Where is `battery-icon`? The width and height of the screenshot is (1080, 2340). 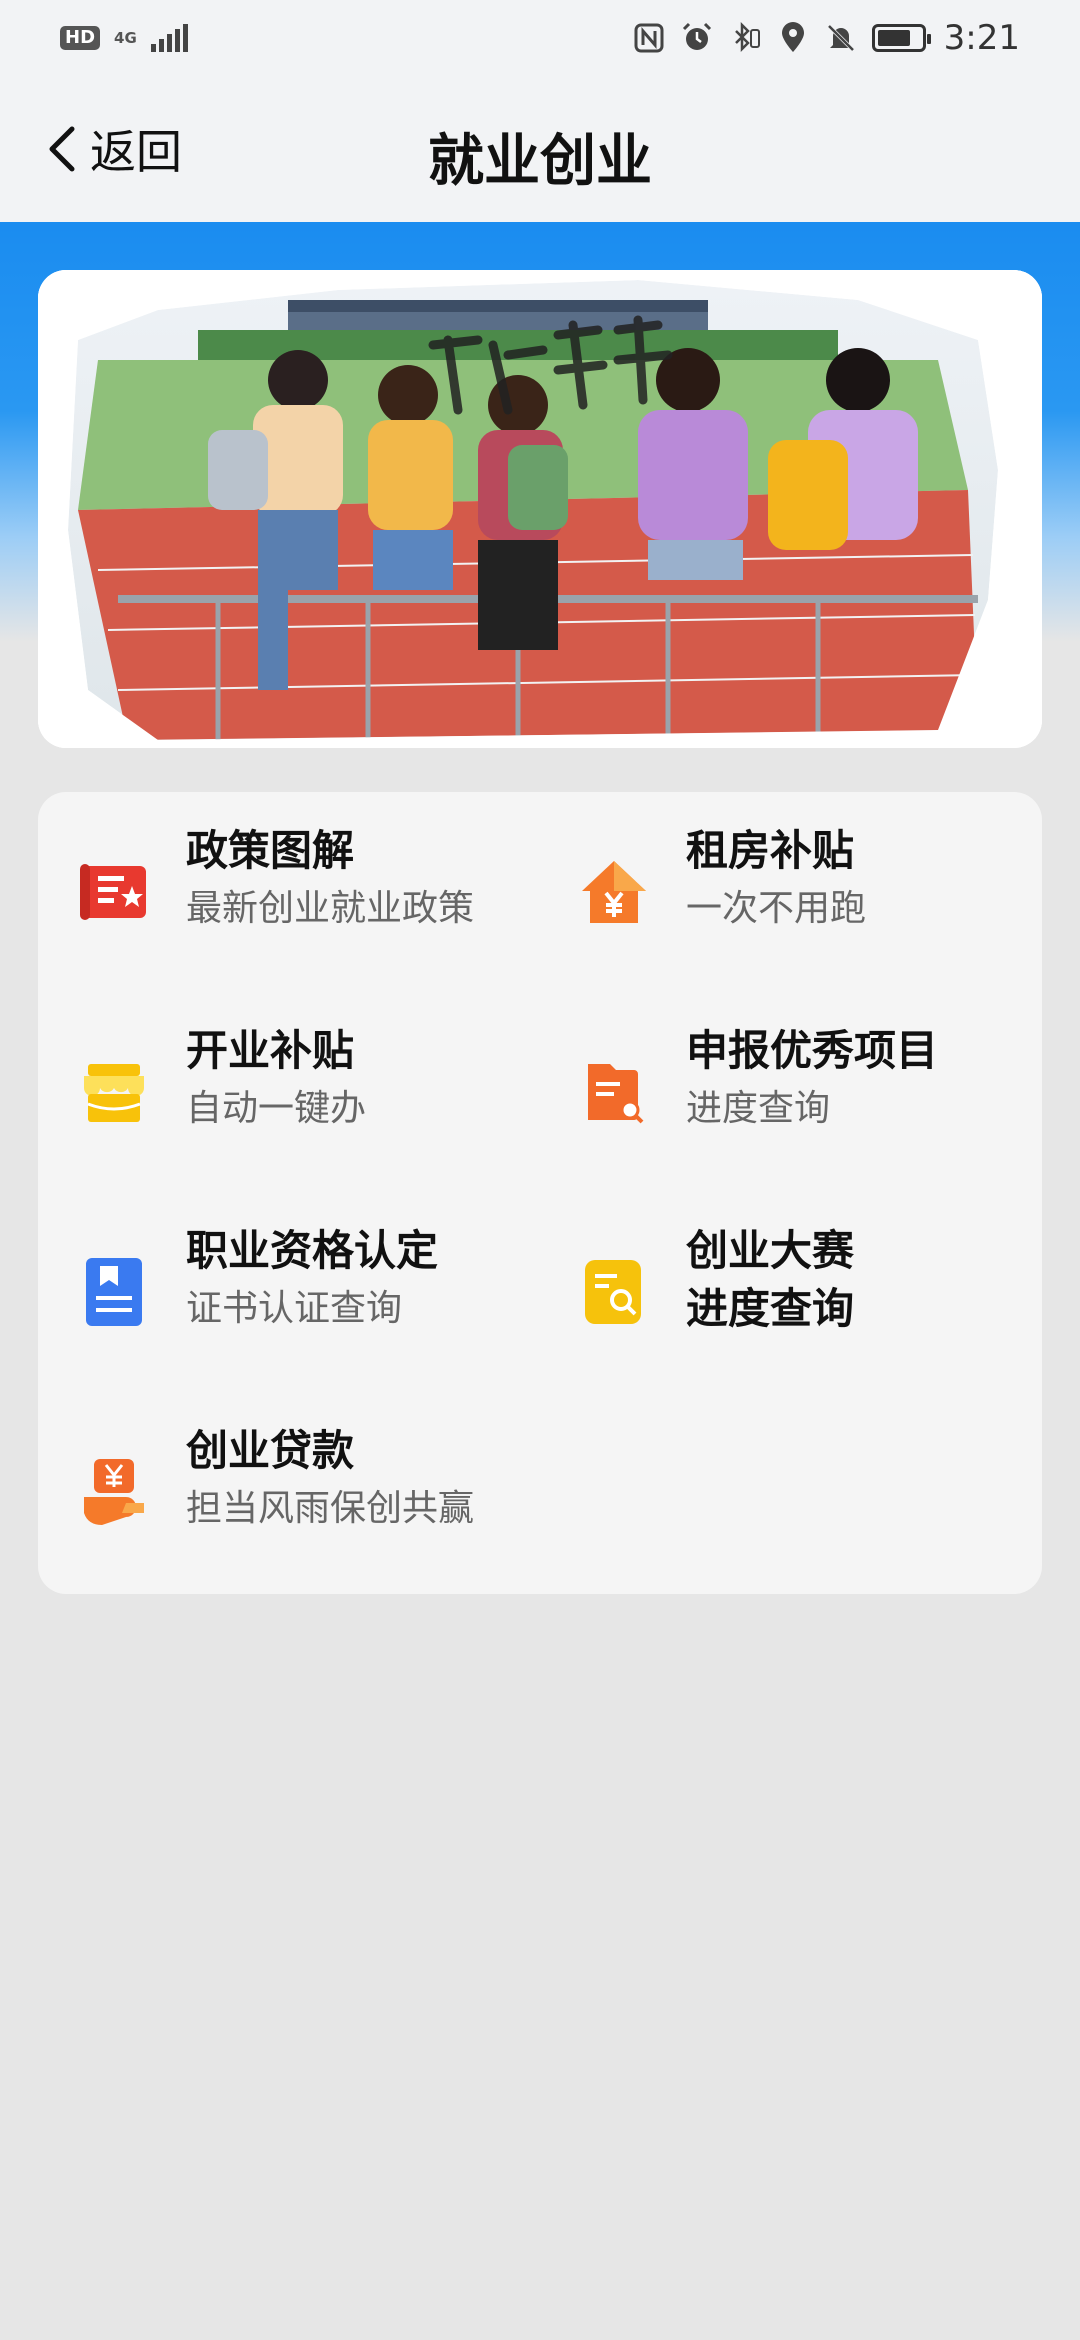 battery-icon is located at coordinates (901, 38).